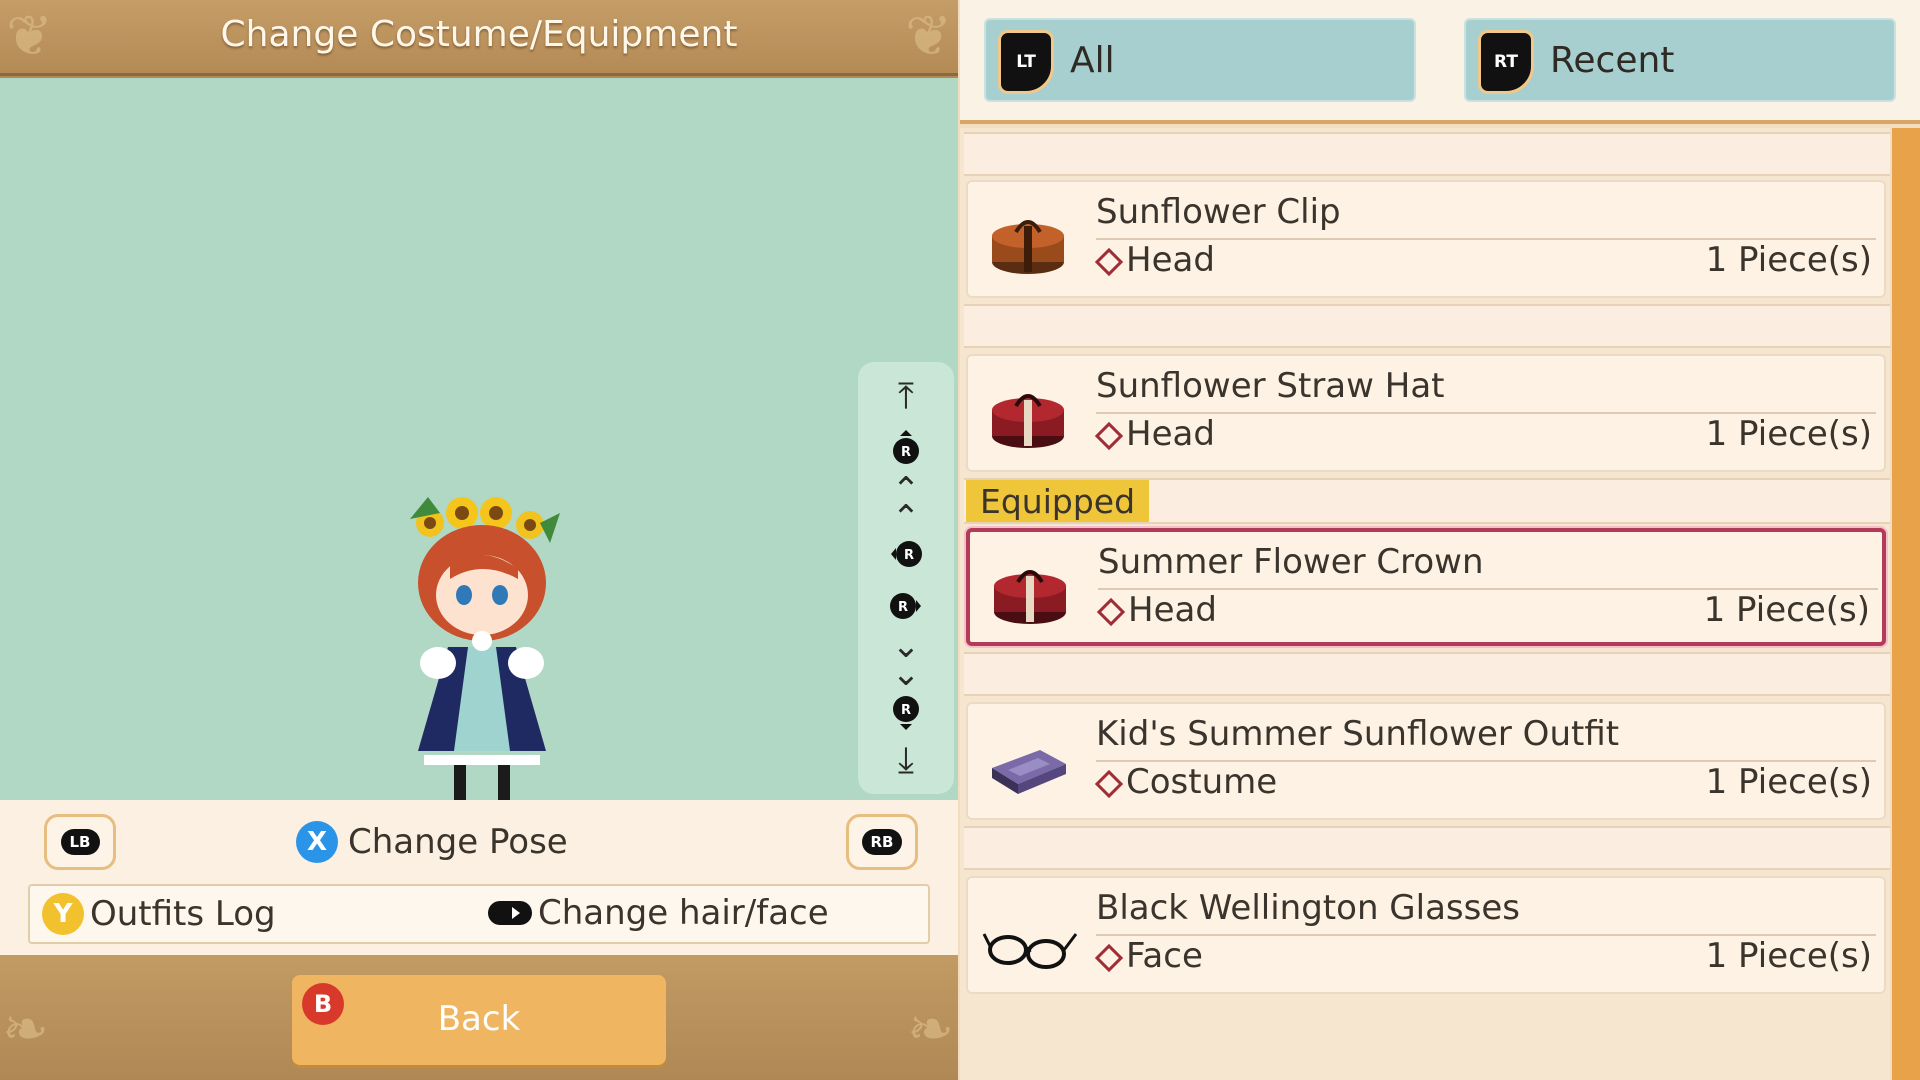  I want to click on change-hair-face-label: Change hair/face, so click(683, 913).